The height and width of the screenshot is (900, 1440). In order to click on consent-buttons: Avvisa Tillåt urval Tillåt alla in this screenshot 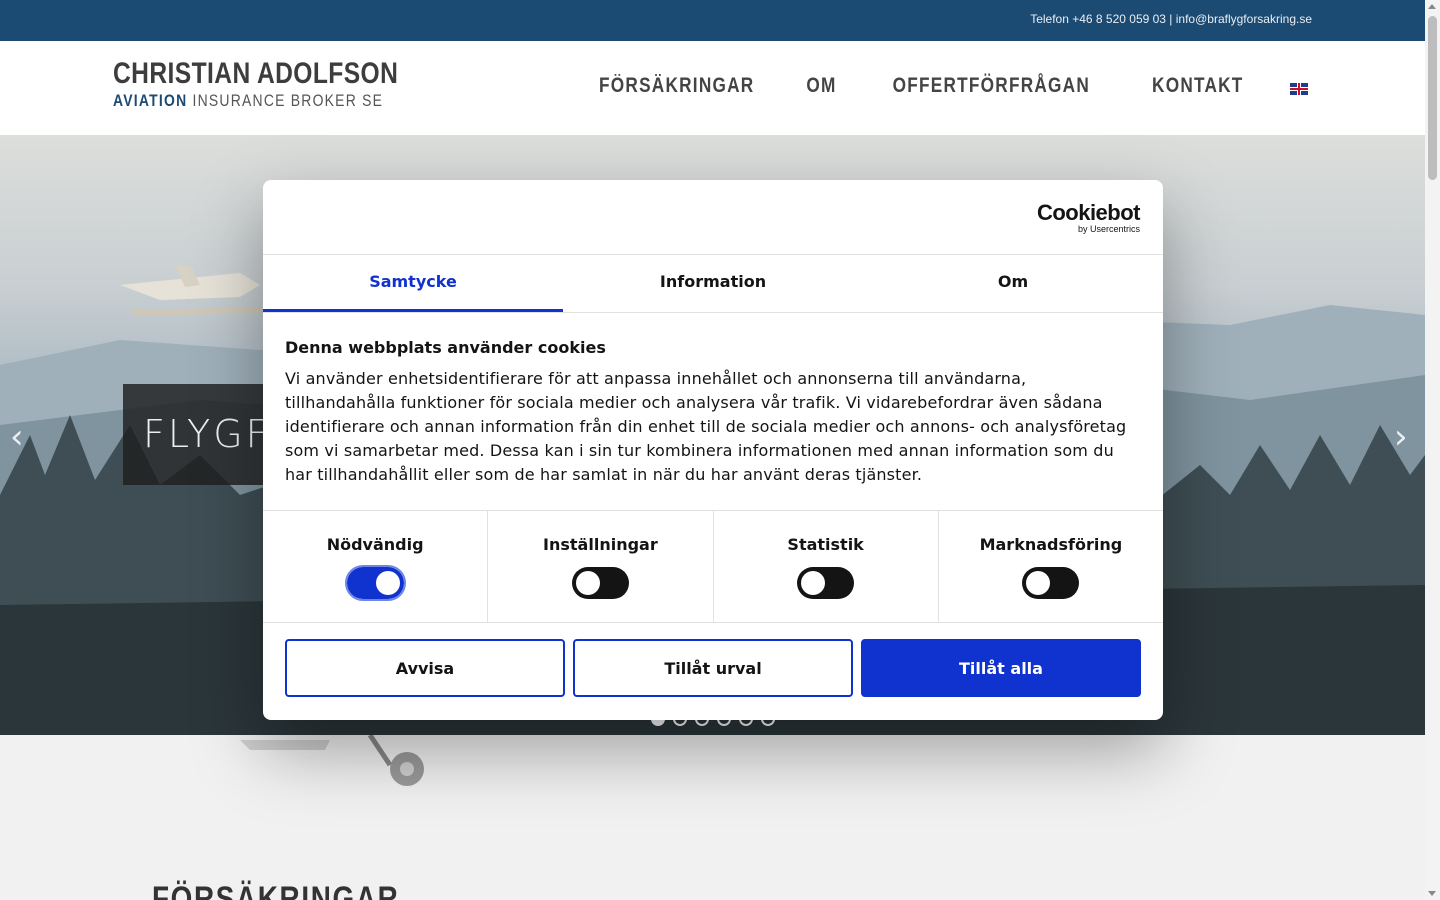, I will do `click(713, 660)`.